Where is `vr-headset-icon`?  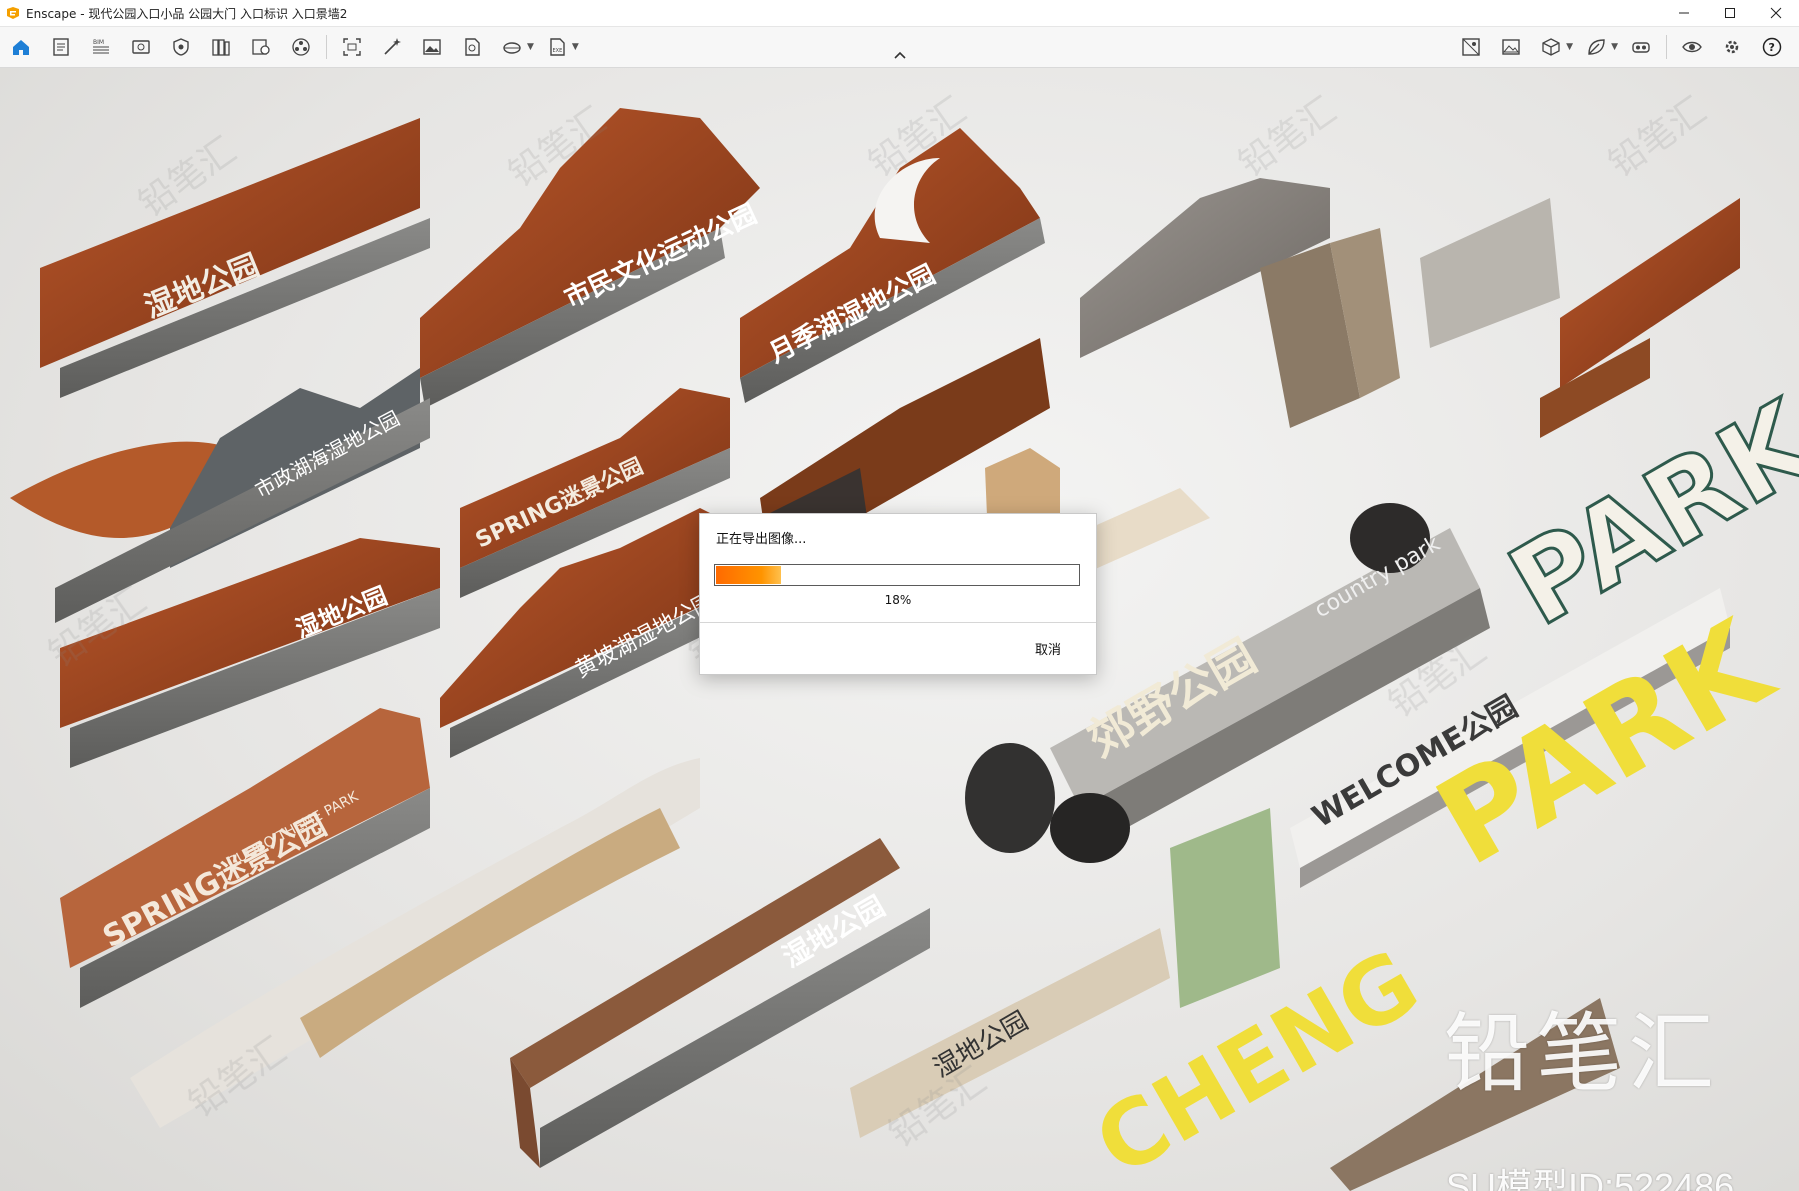
vr-headset-icon is located at coordinates (1641, 47).